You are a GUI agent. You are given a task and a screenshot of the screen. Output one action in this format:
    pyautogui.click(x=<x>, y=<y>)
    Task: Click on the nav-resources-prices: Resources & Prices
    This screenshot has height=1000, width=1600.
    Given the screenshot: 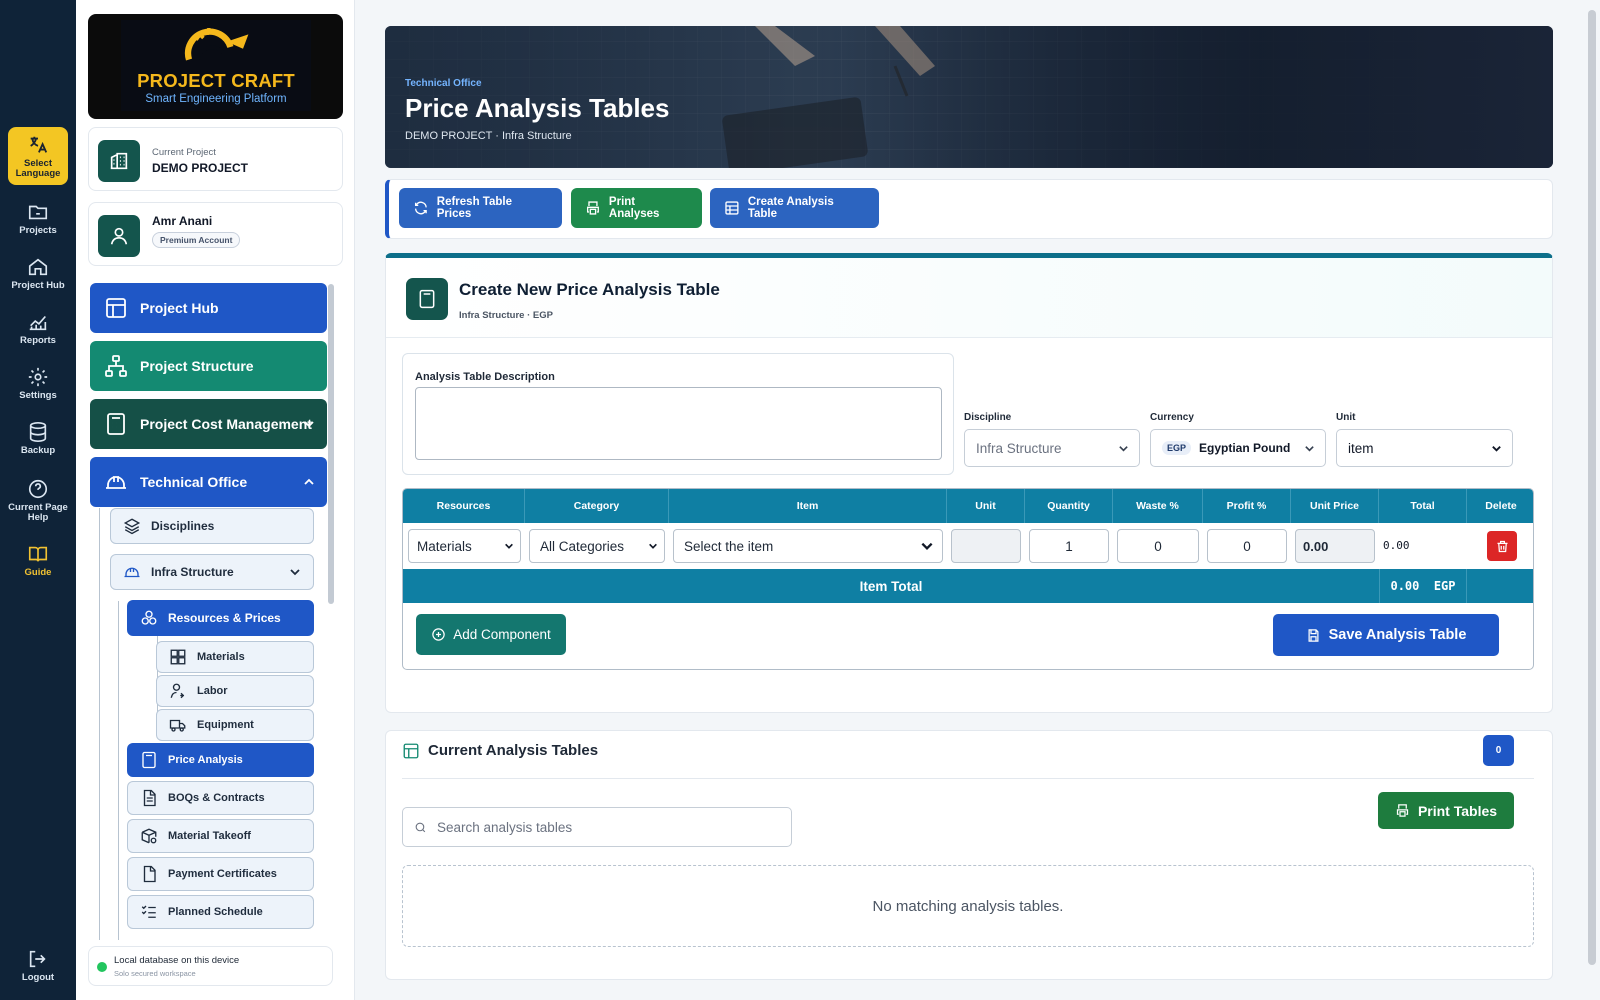 What is the action you would take?
    pyautogui.click(x=220, y=618)
    